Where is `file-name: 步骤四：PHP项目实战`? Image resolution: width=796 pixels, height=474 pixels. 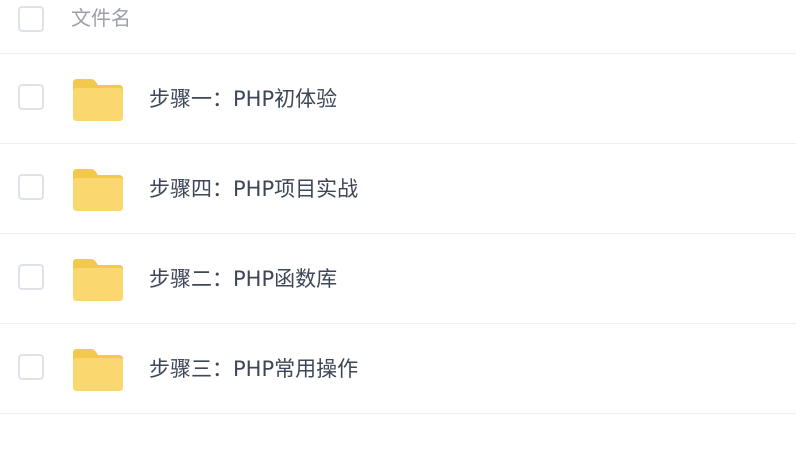 file-name: 步骤四：PHP项目实战 is located at coordinates (253, 189).